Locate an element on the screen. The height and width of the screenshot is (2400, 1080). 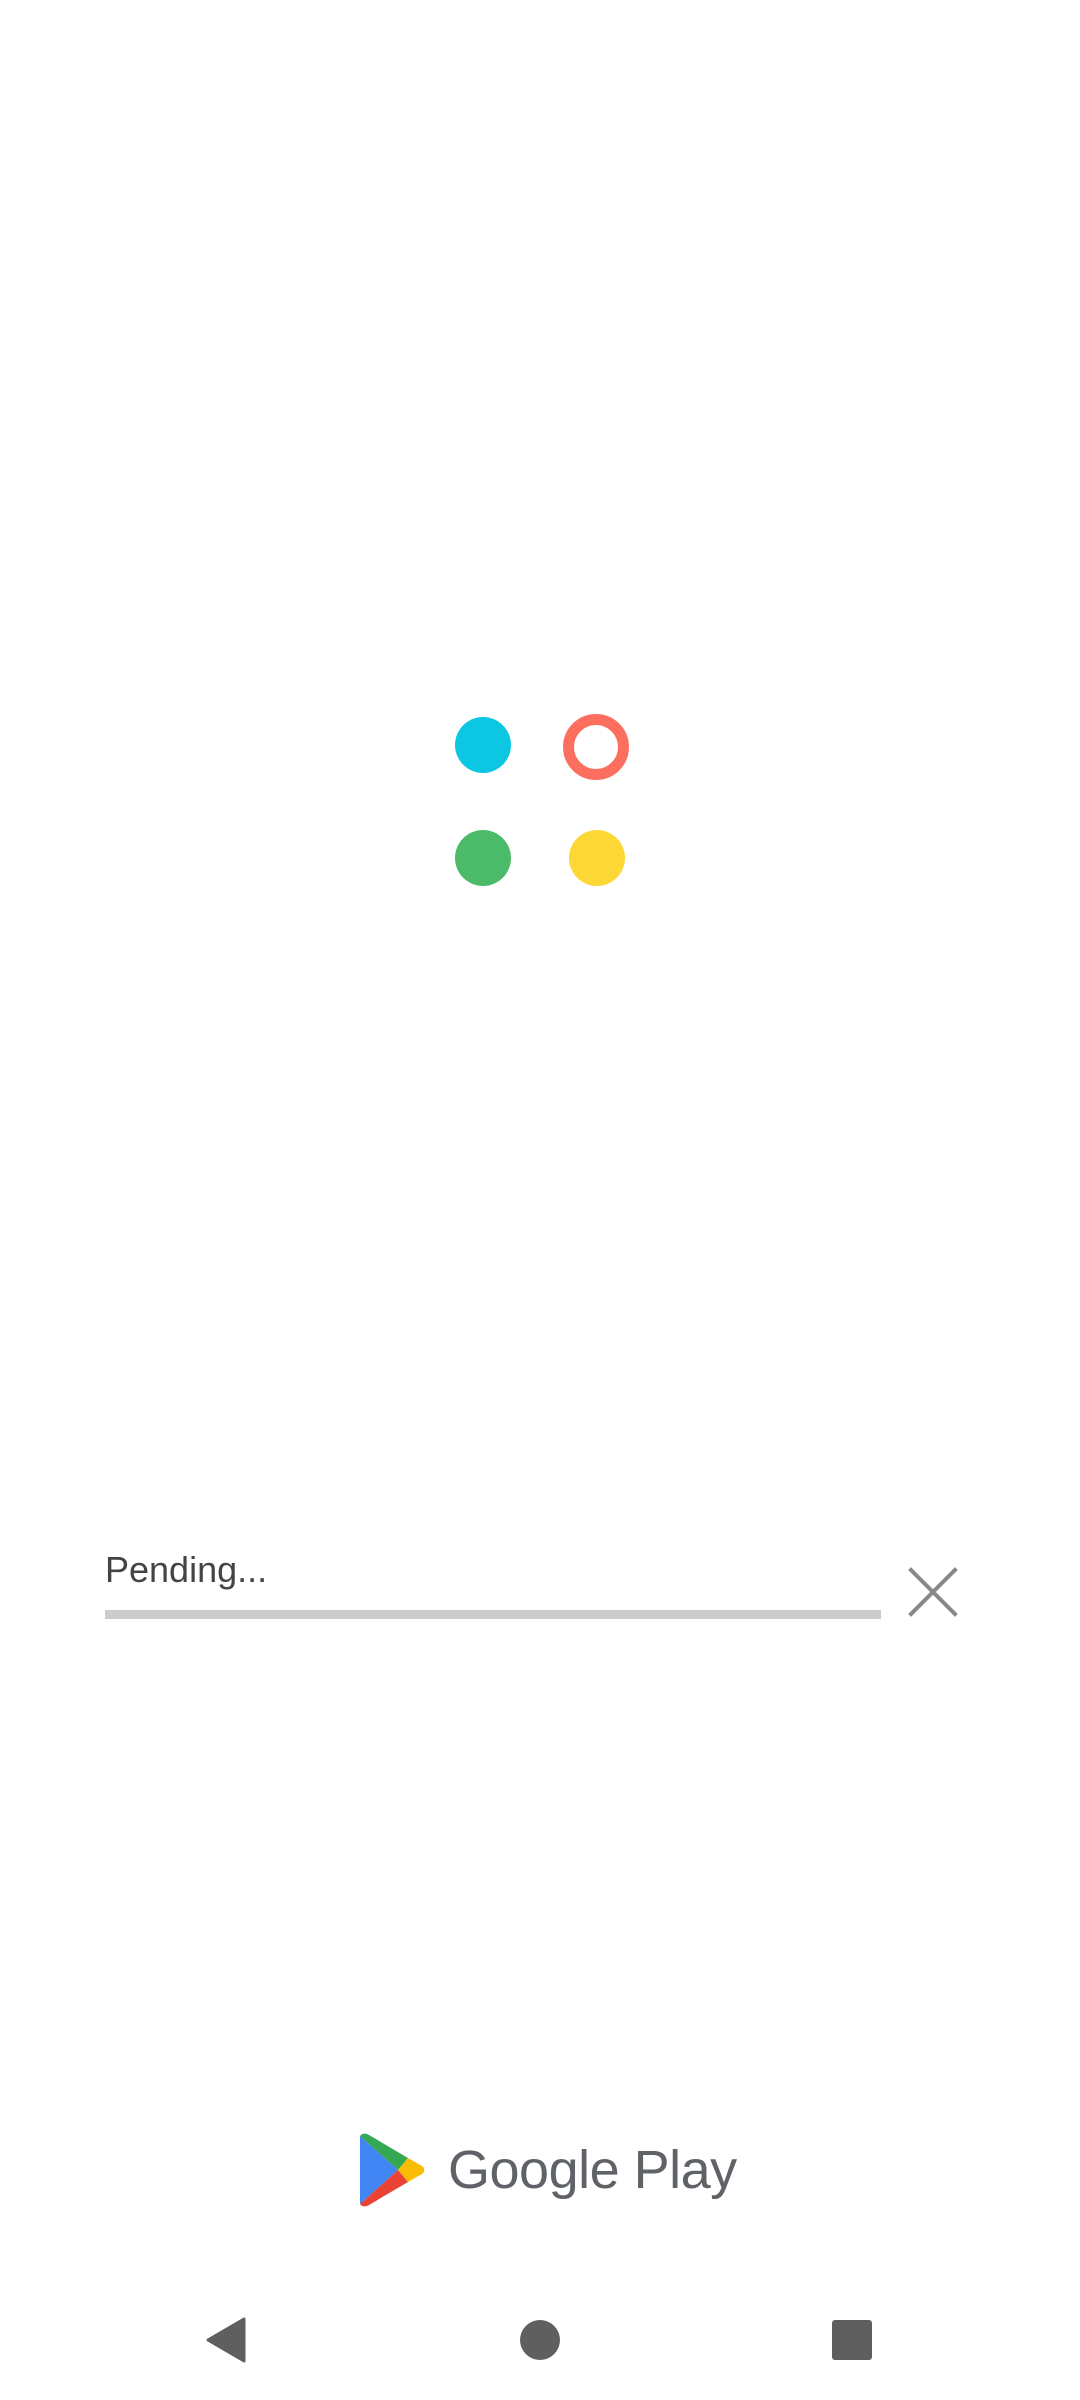
google-play-branding: Google Play is located at coordinates (547, 2170).